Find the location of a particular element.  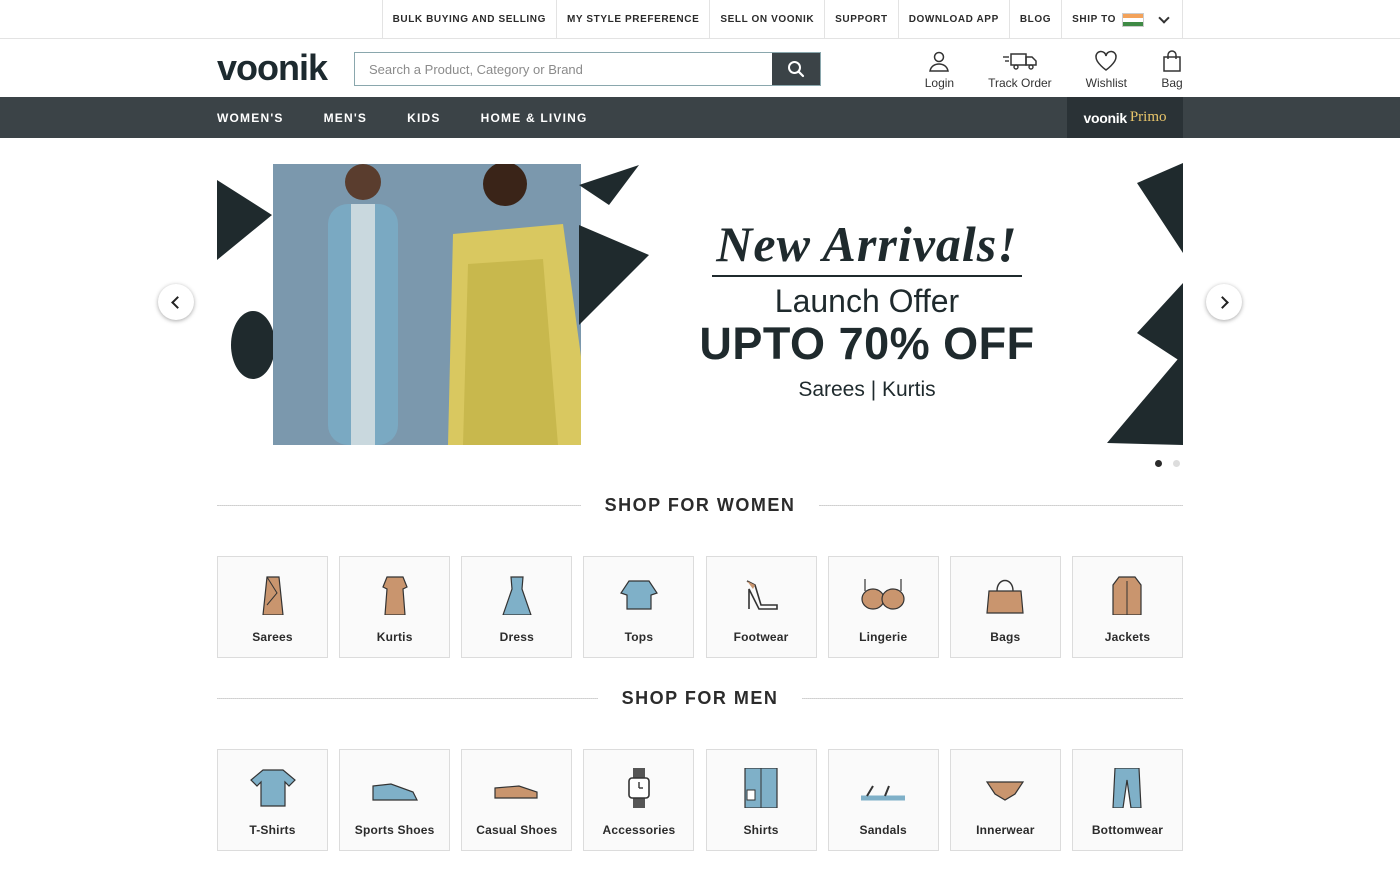

men-section-header: SHOP FOR MEN is located at coordinates (700, 698).